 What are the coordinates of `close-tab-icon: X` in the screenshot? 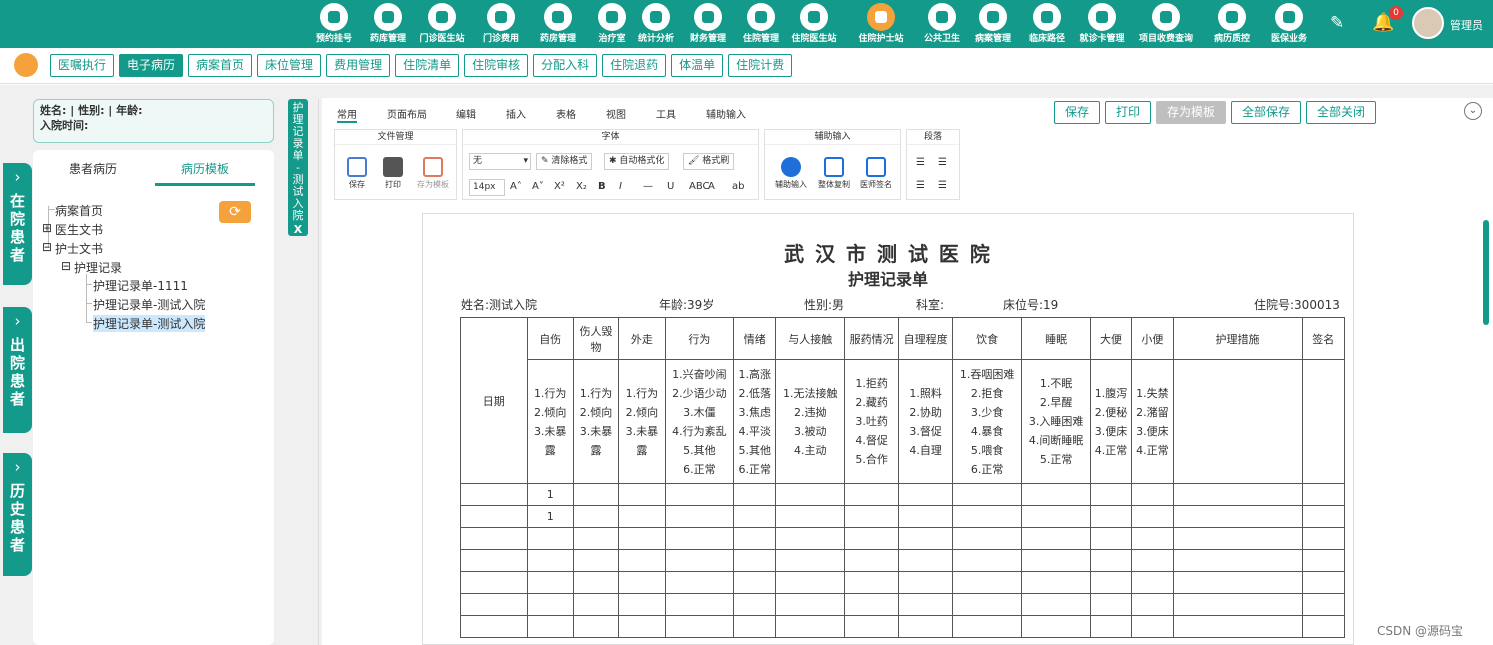 It's located at (298, 230).